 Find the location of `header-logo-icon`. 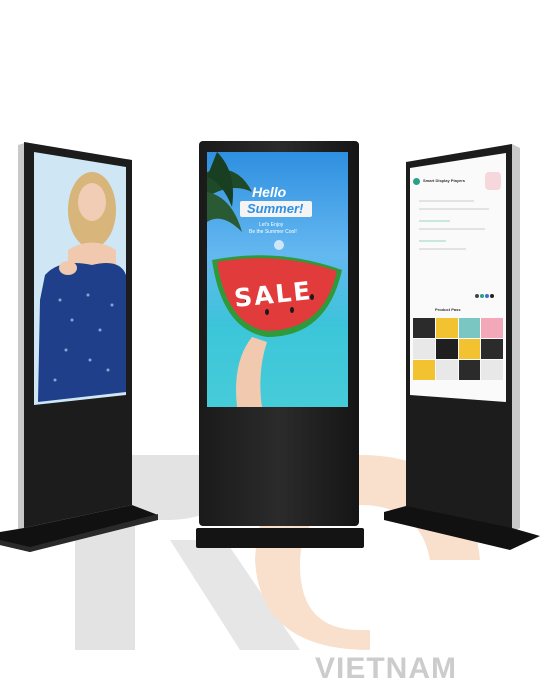

header-logo-icon is located at coordinates (416, 181).